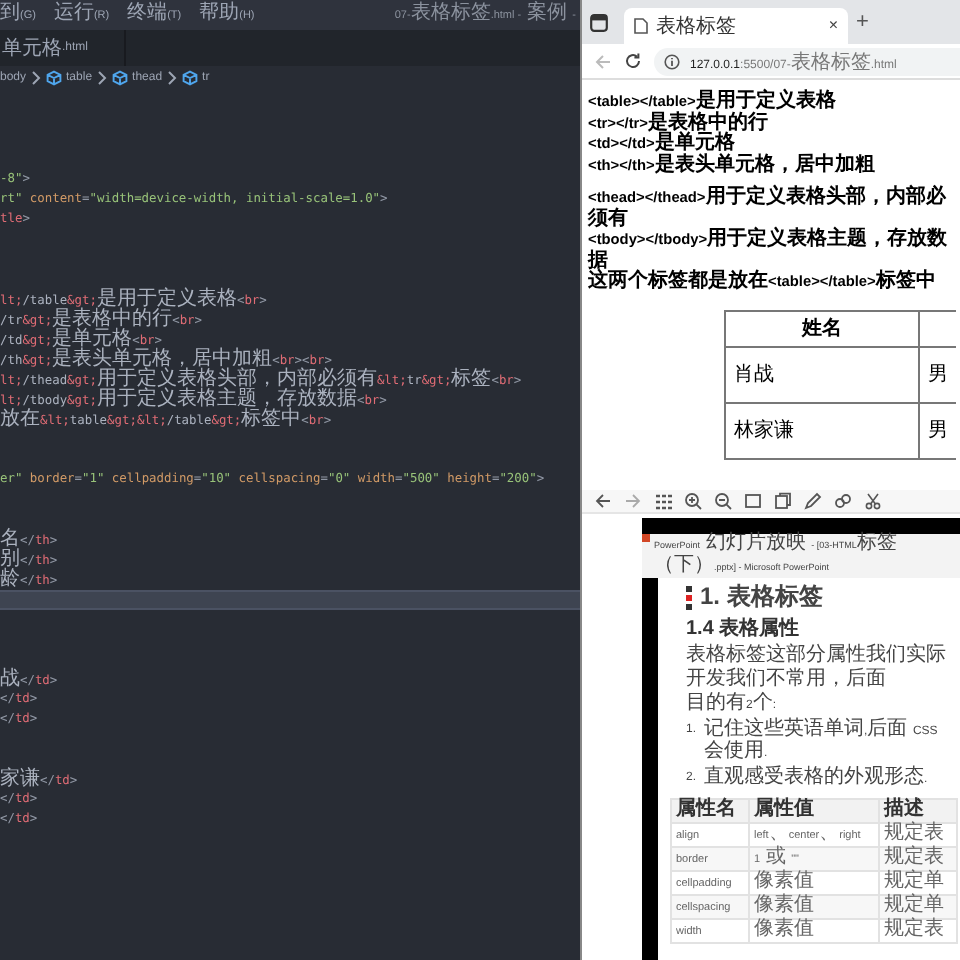 The height and width of the screenshot is (960, 960). Describe the element at coordinates (603, 501) in the screenshot. I see `back-arrow-icon` at that location.